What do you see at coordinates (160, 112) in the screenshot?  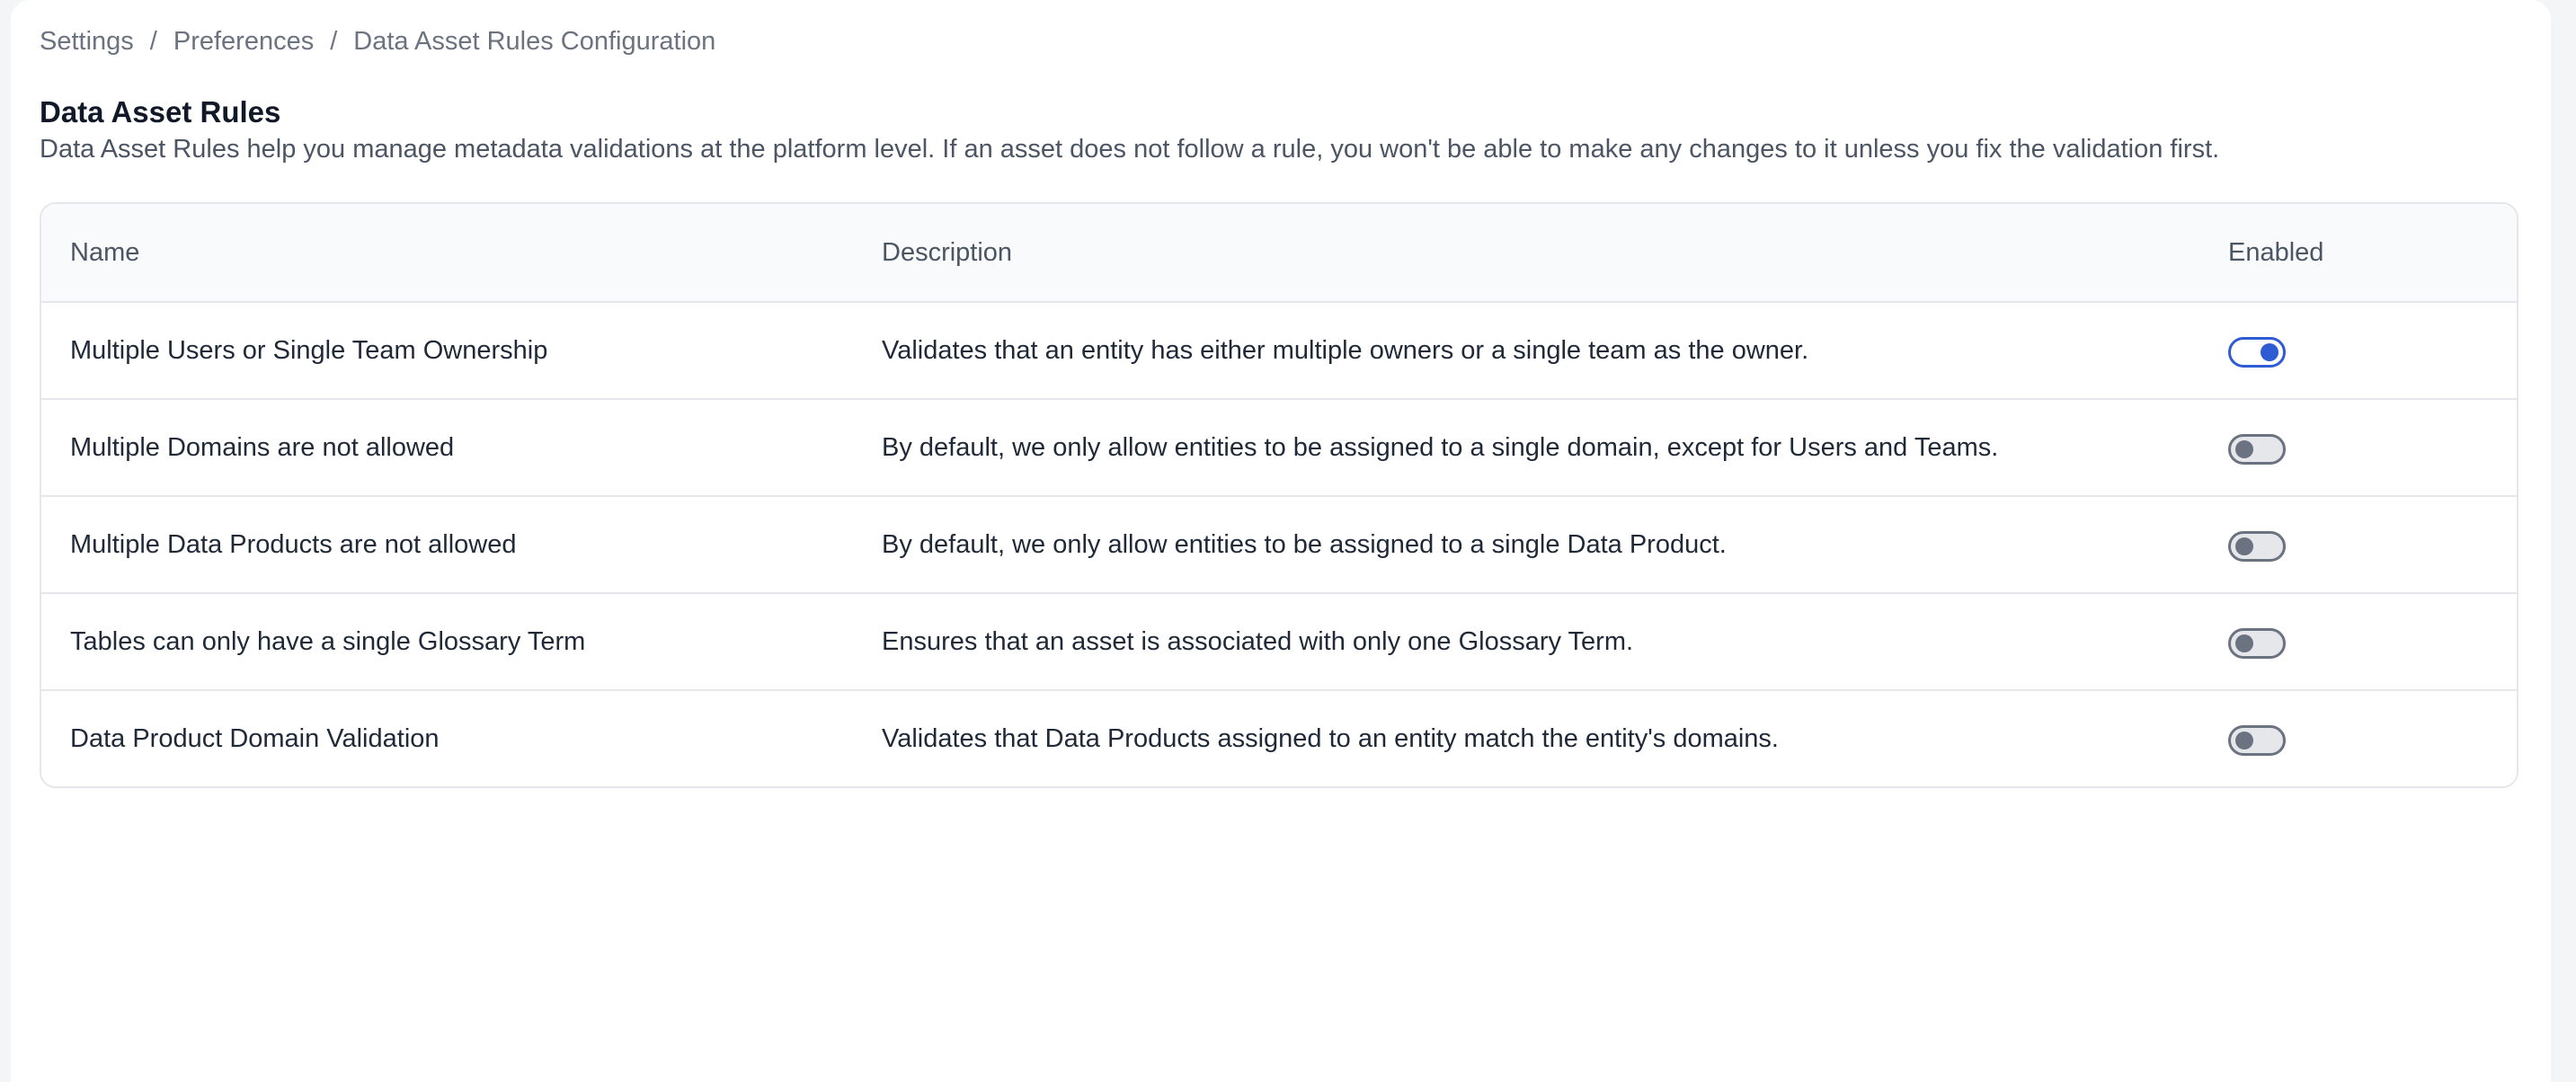 I see `page-title: Data Asset Rules` at bounding box center [160, 112].